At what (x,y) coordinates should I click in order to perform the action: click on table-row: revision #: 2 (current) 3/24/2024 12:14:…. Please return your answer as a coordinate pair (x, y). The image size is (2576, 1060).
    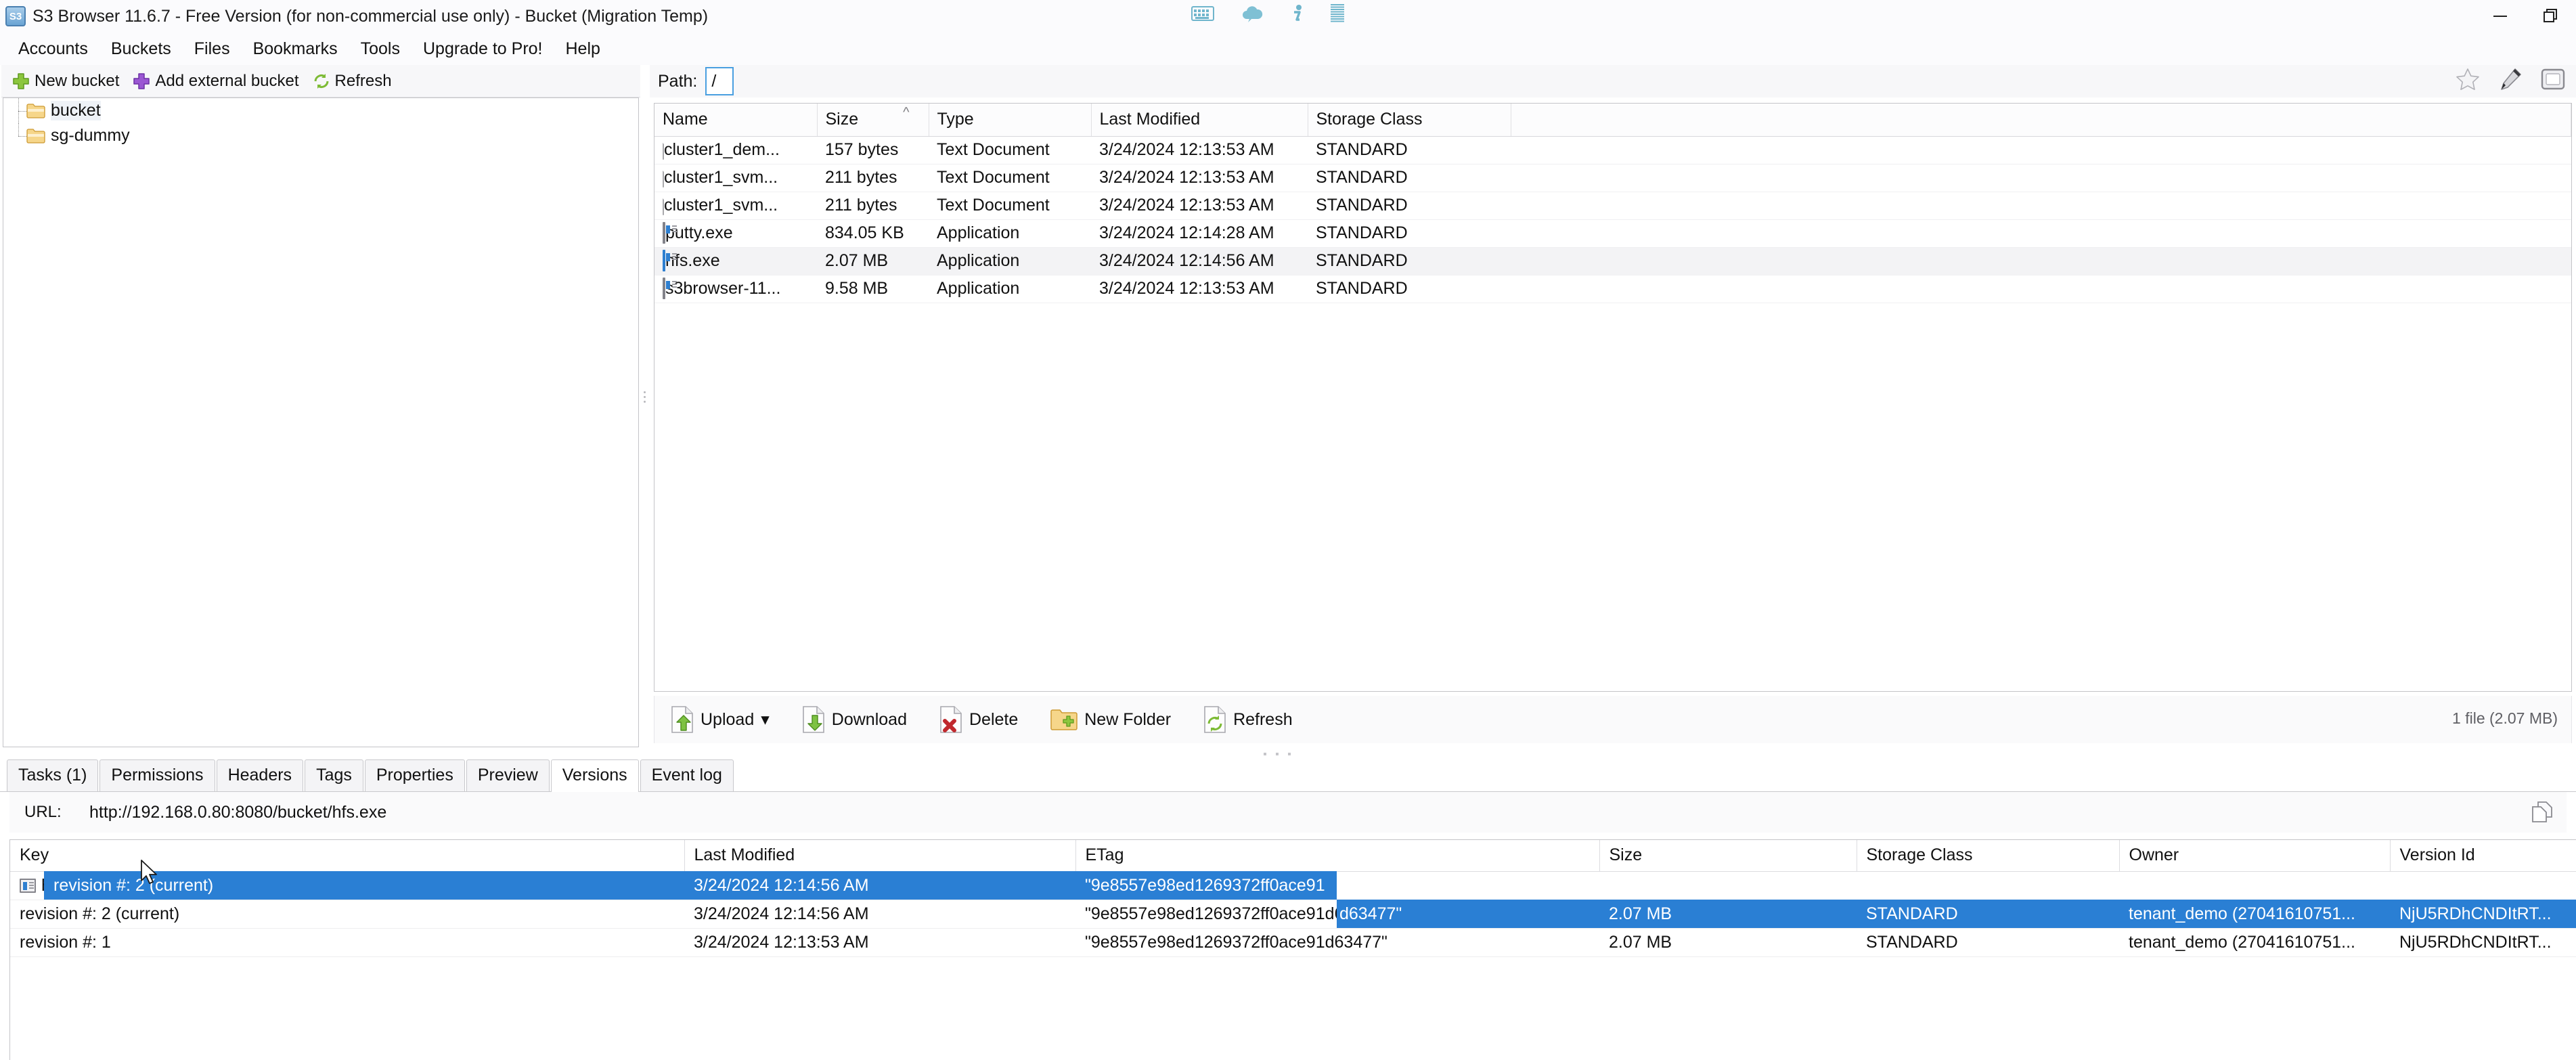
    Looking at the image, I should click on (1293, 914).